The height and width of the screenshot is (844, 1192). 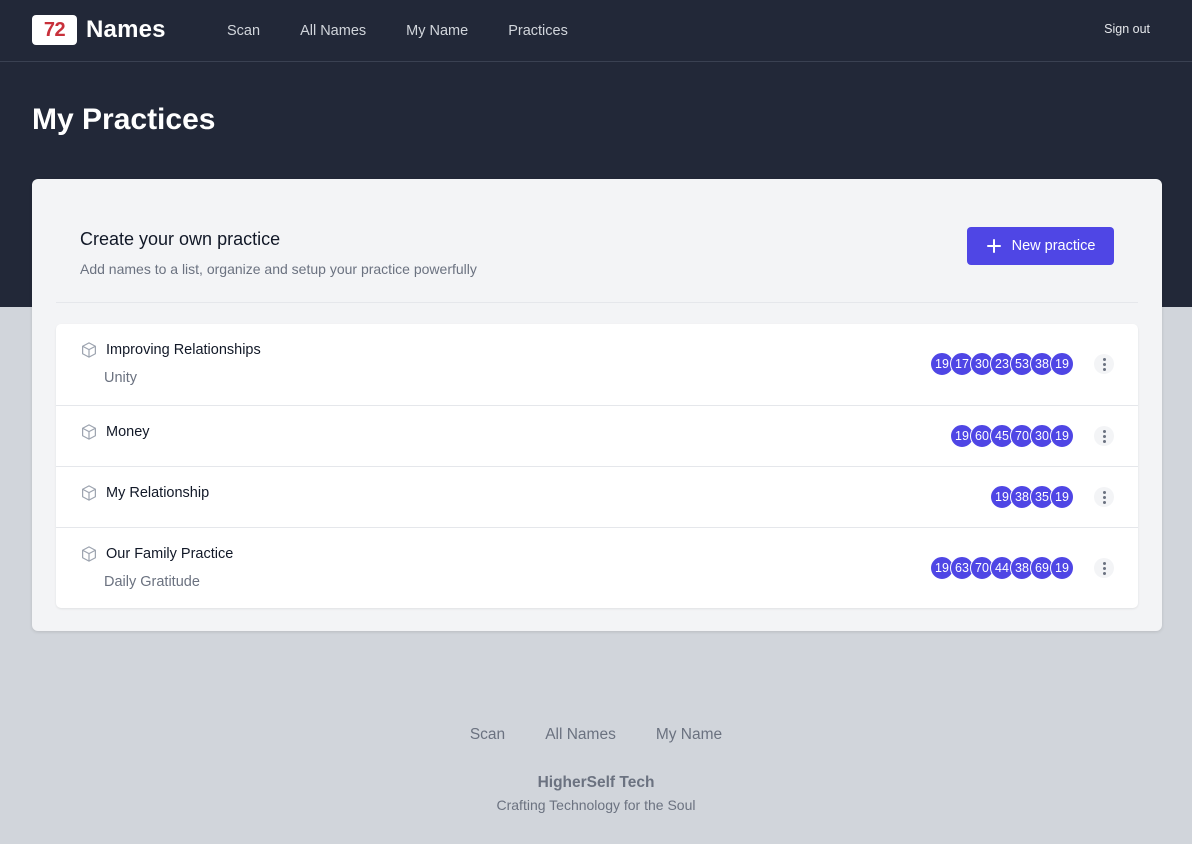 I want to click on new-practice-button: New practice, so click(x=1040, y=246).